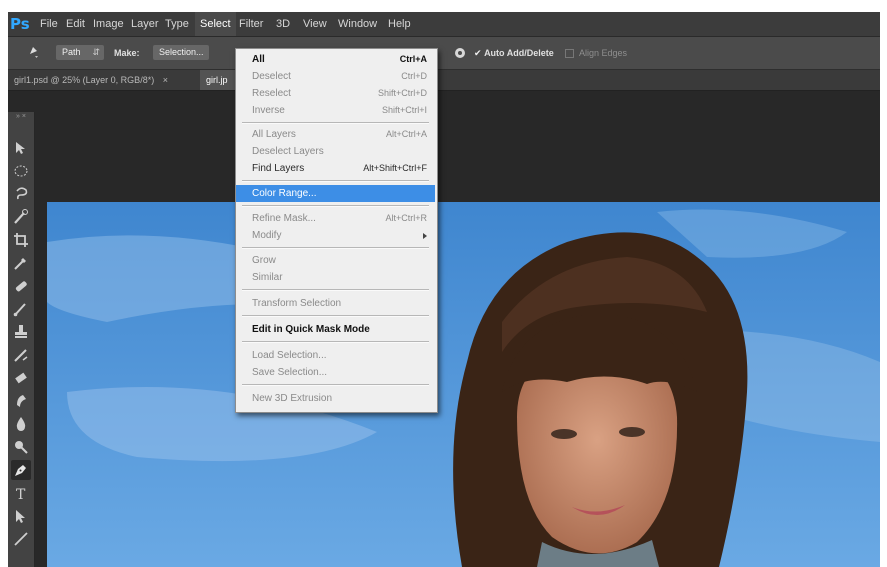  I want to click on lasso-icon, so click(21, 194).